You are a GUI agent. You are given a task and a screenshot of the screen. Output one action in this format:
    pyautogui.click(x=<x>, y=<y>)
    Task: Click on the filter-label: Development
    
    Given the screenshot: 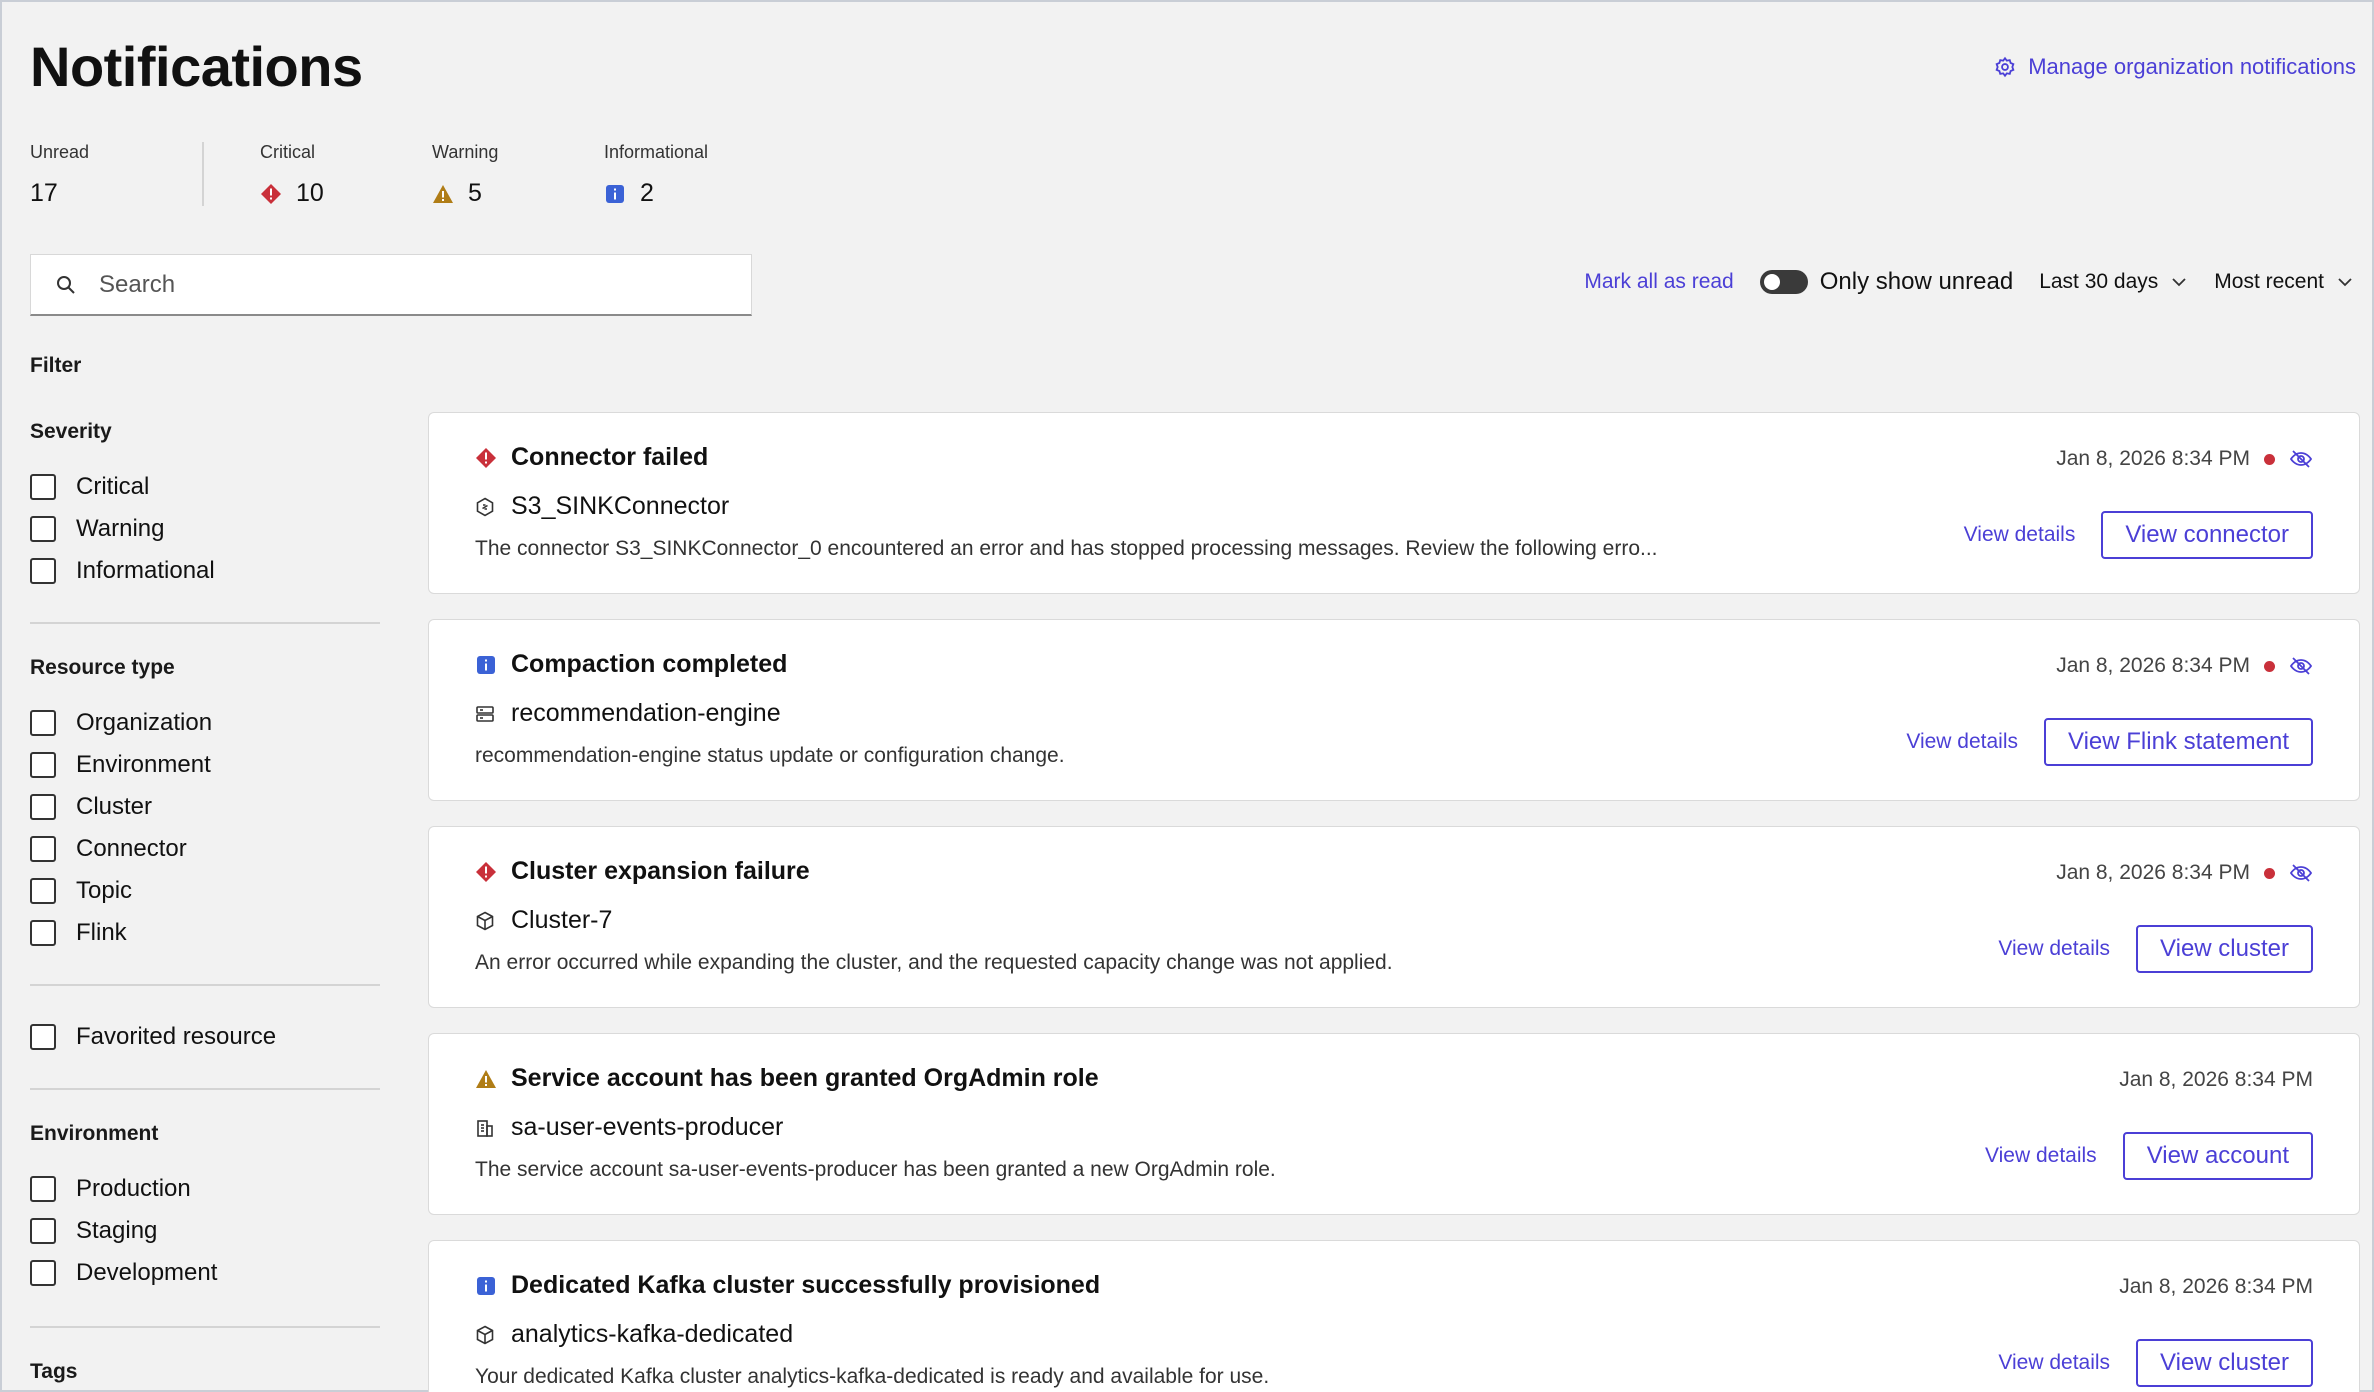 What is the action you would take?
    pyautogui.click(x=147, y=1272)
    